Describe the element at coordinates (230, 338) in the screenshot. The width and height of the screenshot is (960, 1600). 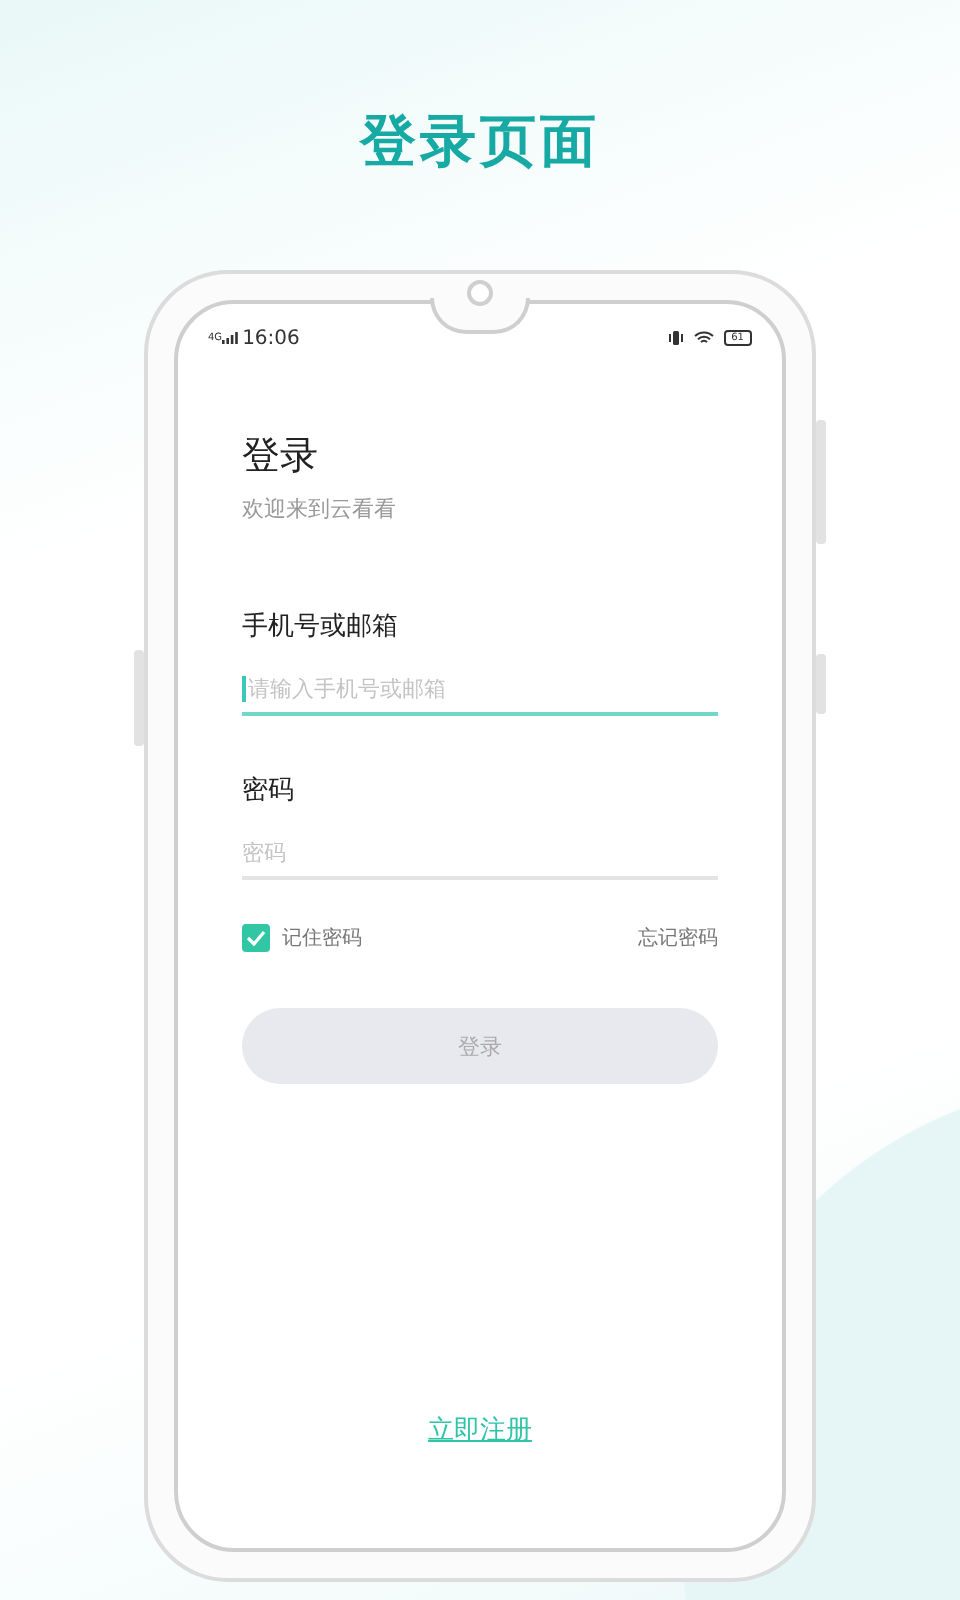
I see `signal-icon` at that location.